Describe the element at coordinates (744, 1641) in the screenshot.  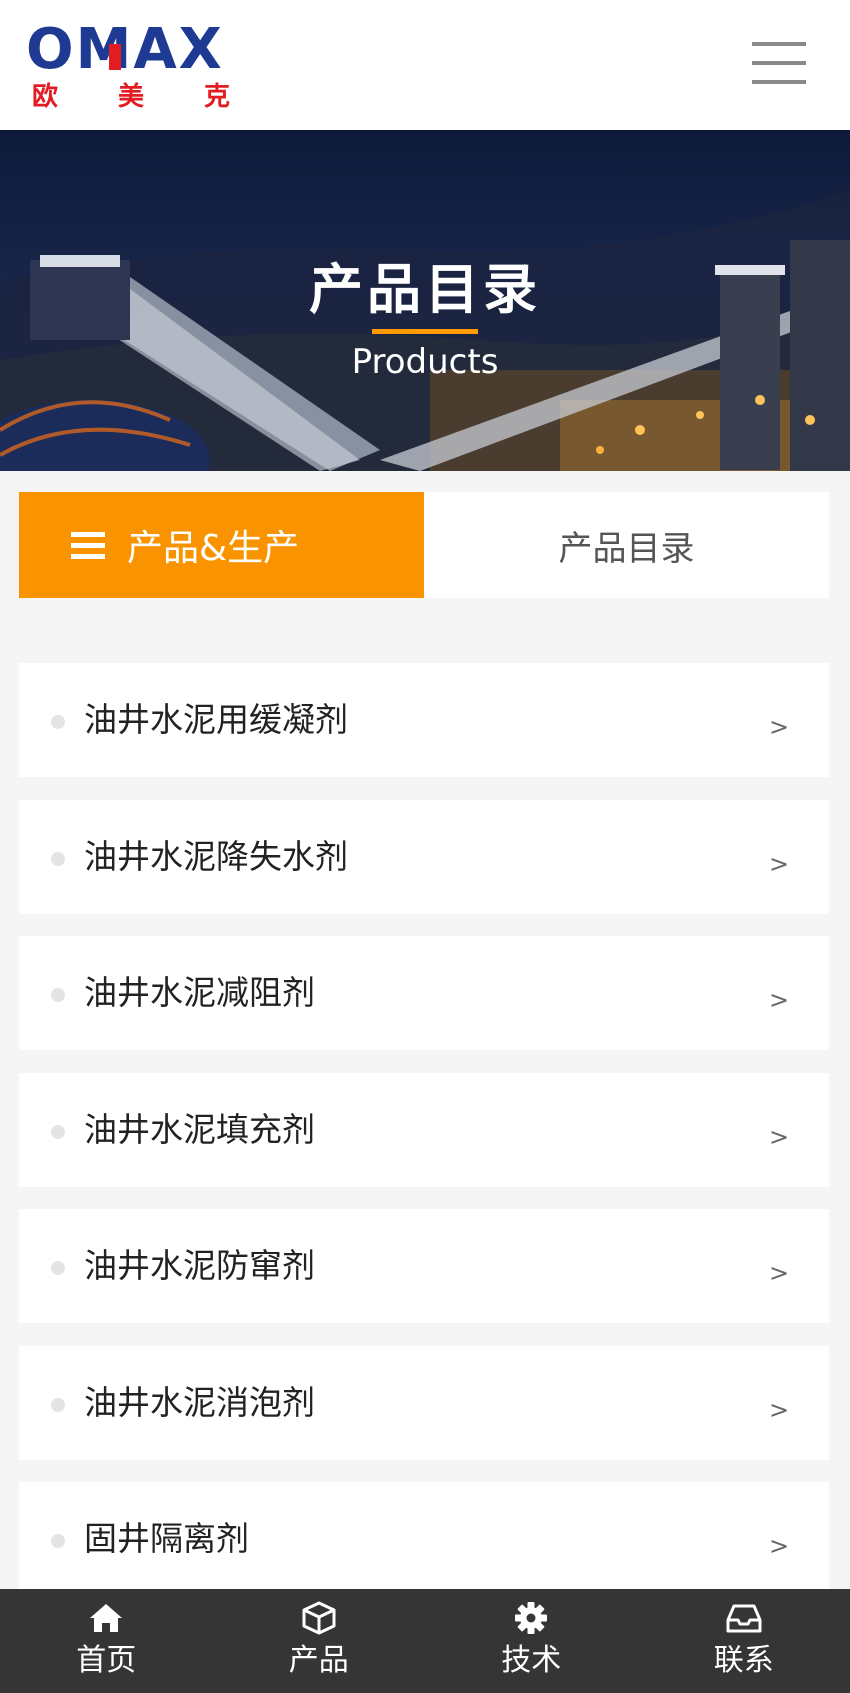
I see `nav-contact: 联系` at that location.